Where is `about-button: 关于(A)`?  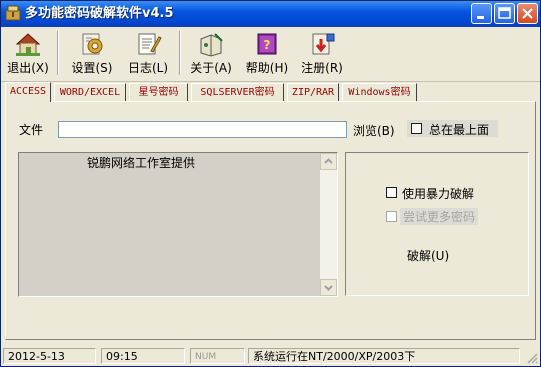 about-button: 关于(A) is located at coordinates (211, 53).